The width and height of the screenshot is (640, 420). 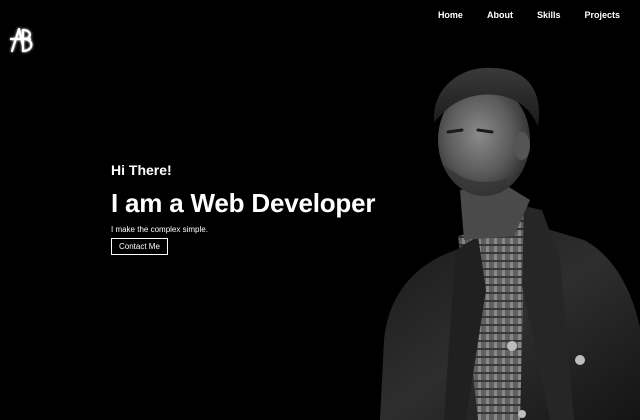 I want to click on hero-headline: I am a Web Developer, so click(x=243, y=203).